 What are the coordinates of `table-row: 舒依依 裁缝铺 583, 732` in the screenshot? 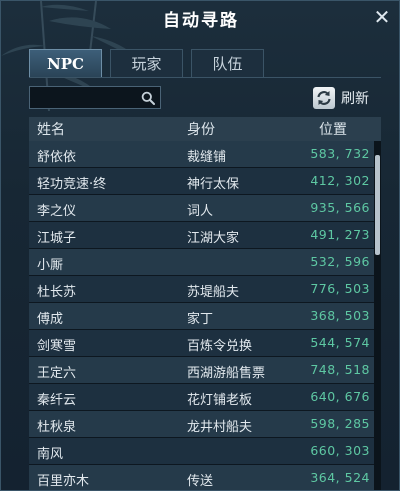 It's located at (201, 154).